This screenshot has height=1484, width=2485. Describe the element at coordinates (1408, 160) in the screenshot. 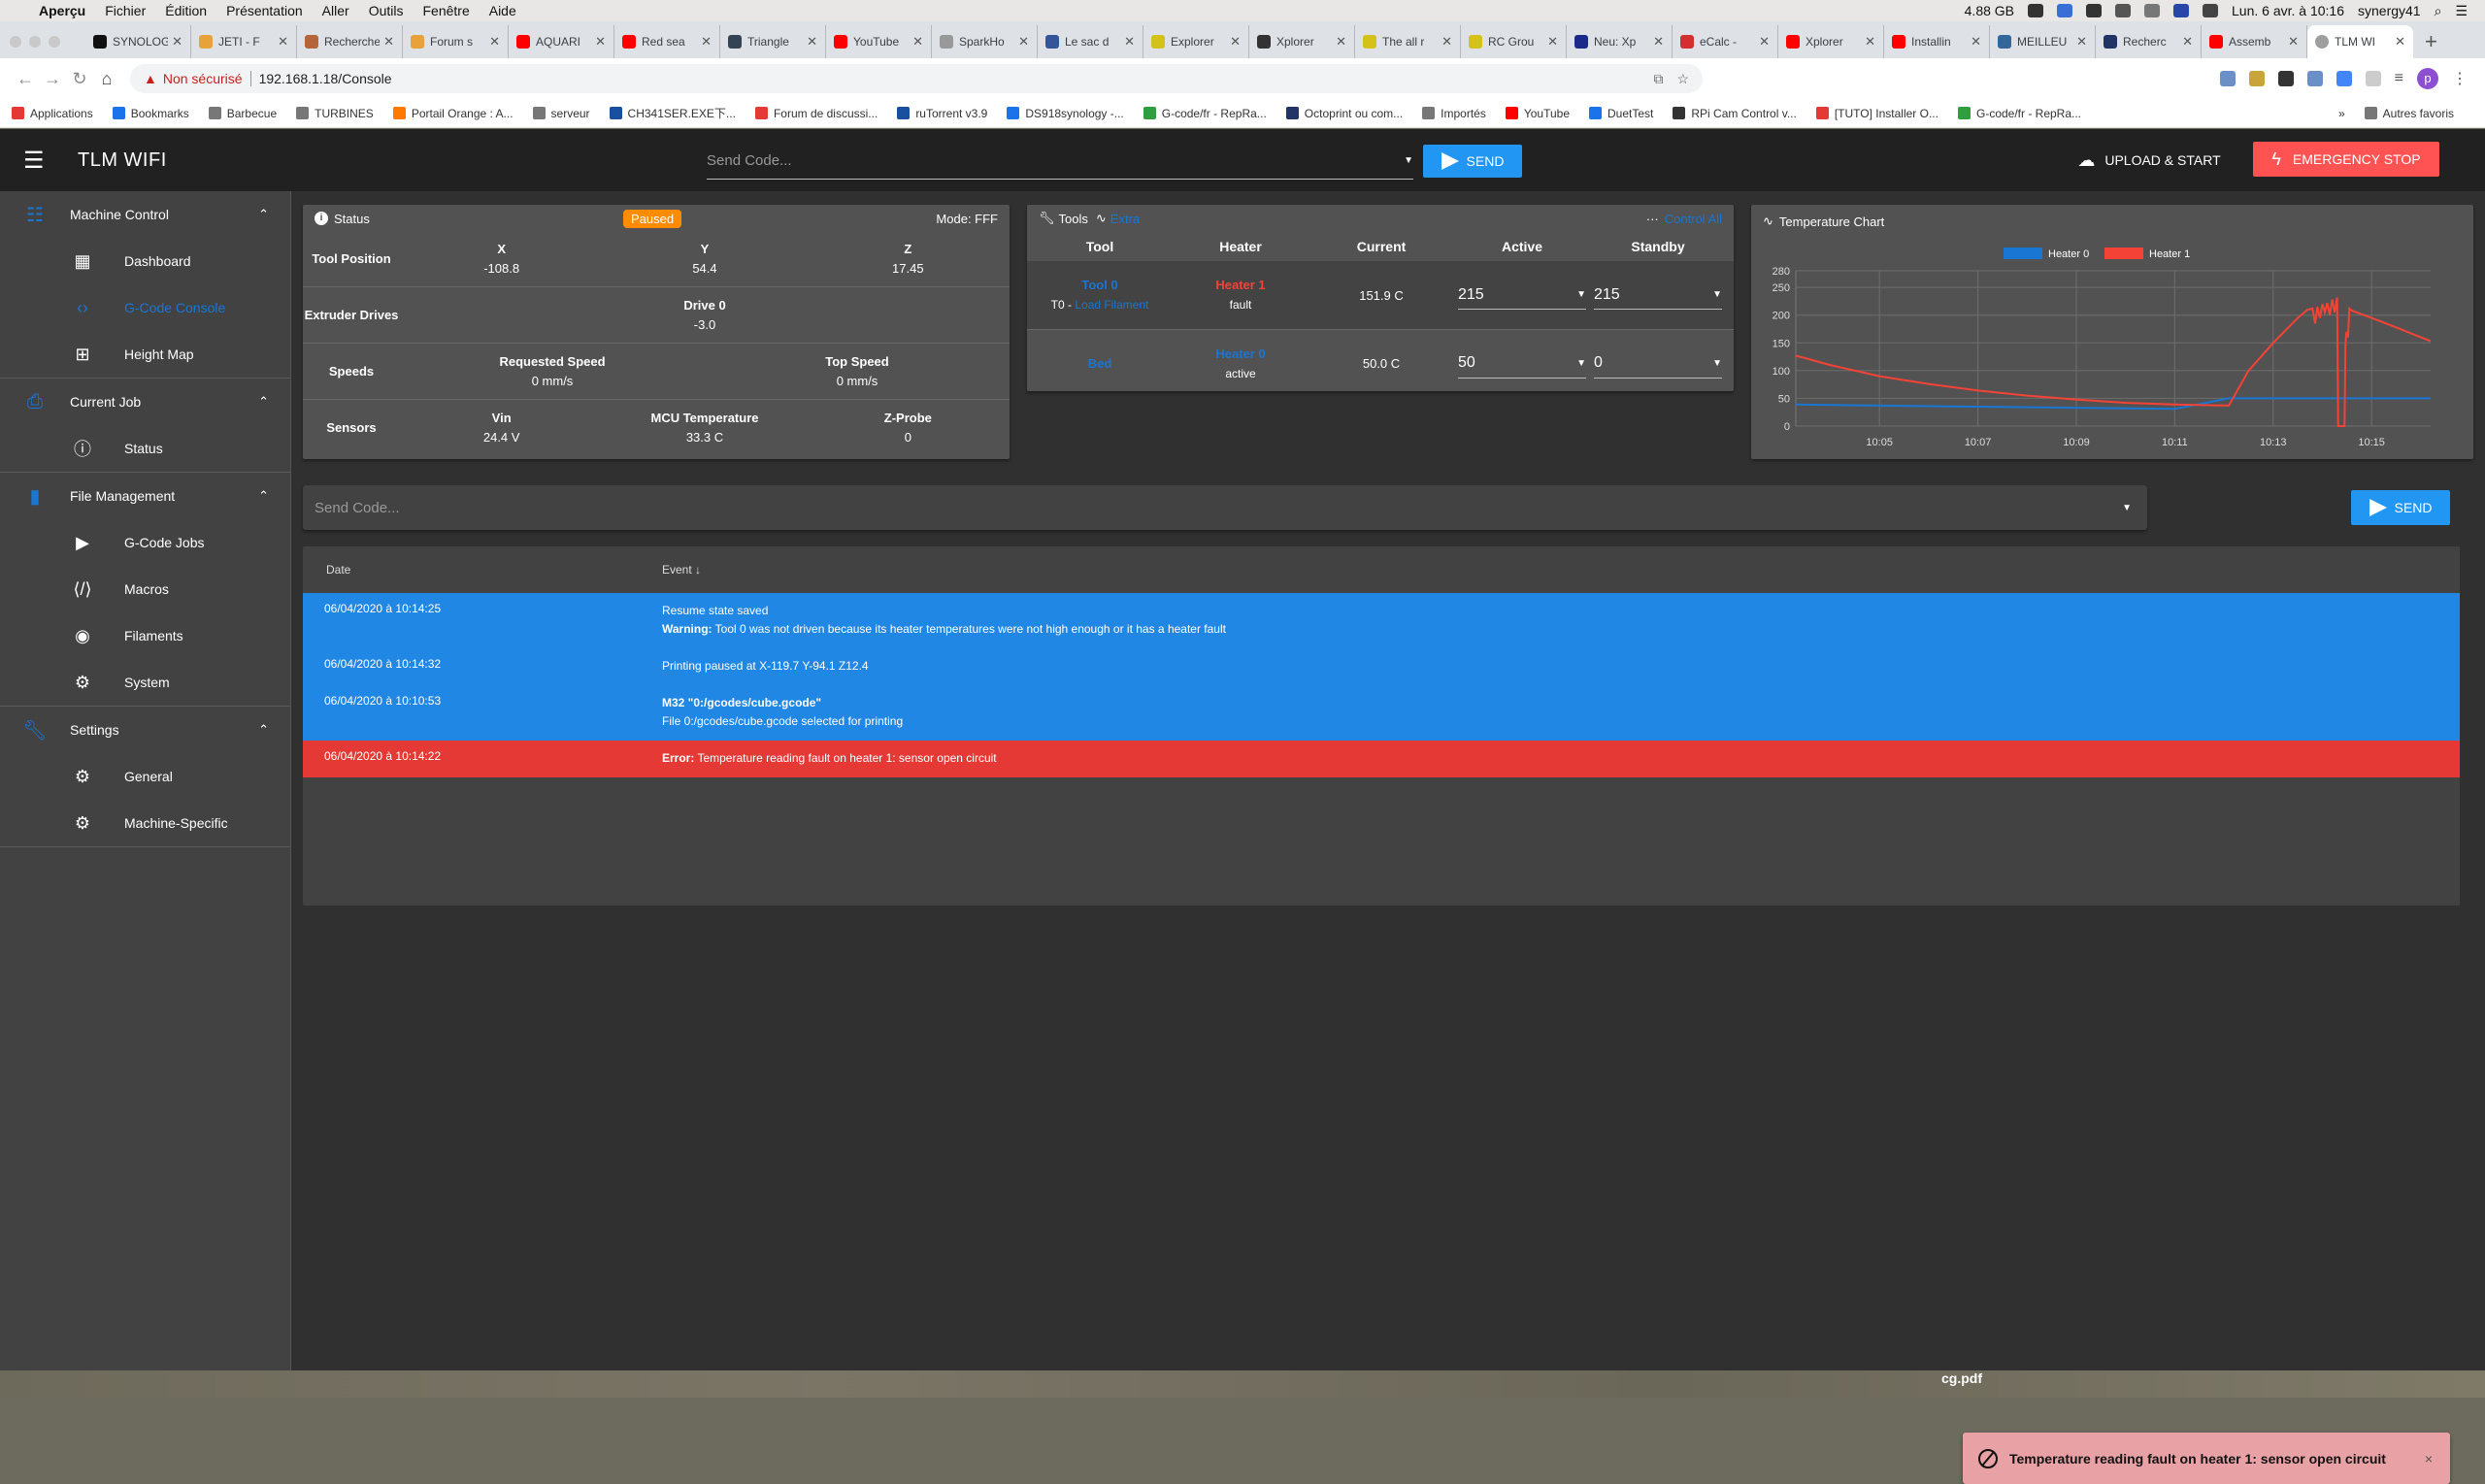

I see `chevron-down-icon: ▼` at that location.